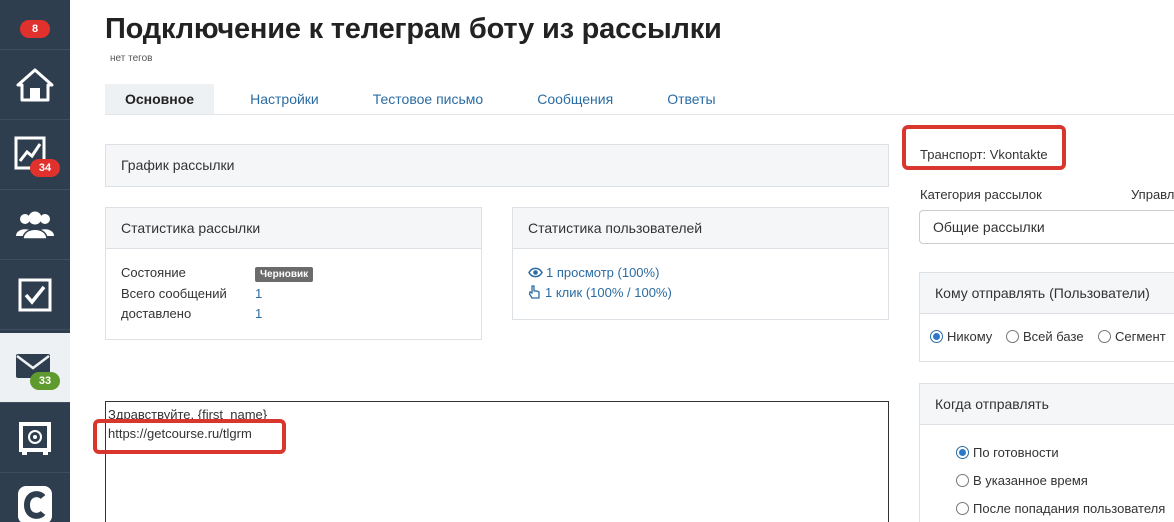  Describe the element at coordinates (413, 29) in the screenshot. I see `page-title: Подключение к телеграм боту из рассылки` at that location.